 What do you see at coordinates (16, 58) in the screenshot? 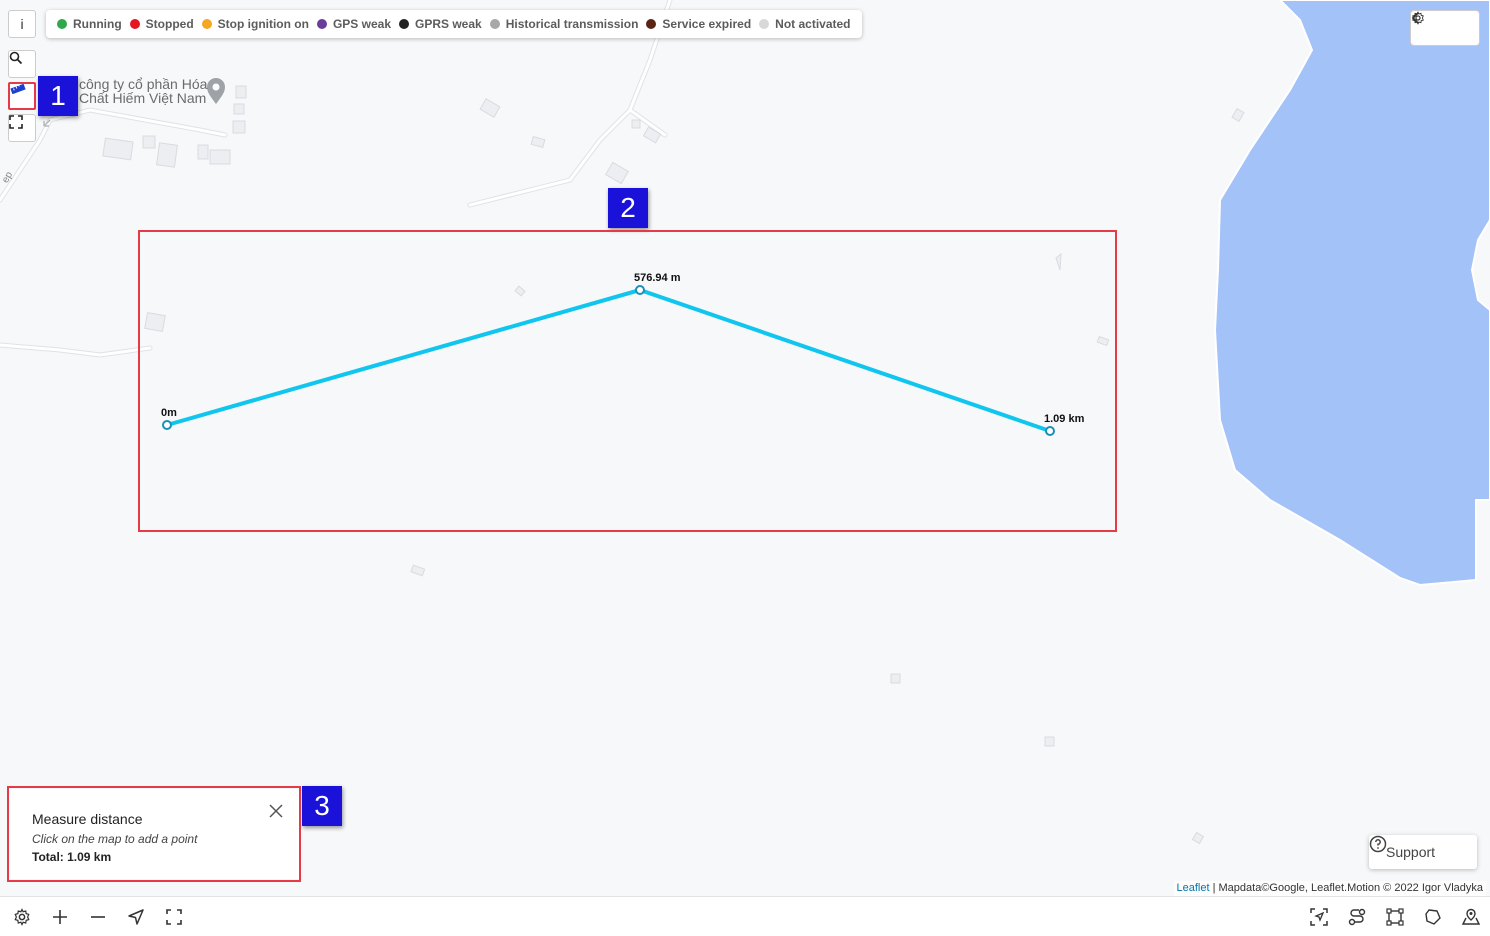
I see `search-icon` at bounding box center [16, 58].